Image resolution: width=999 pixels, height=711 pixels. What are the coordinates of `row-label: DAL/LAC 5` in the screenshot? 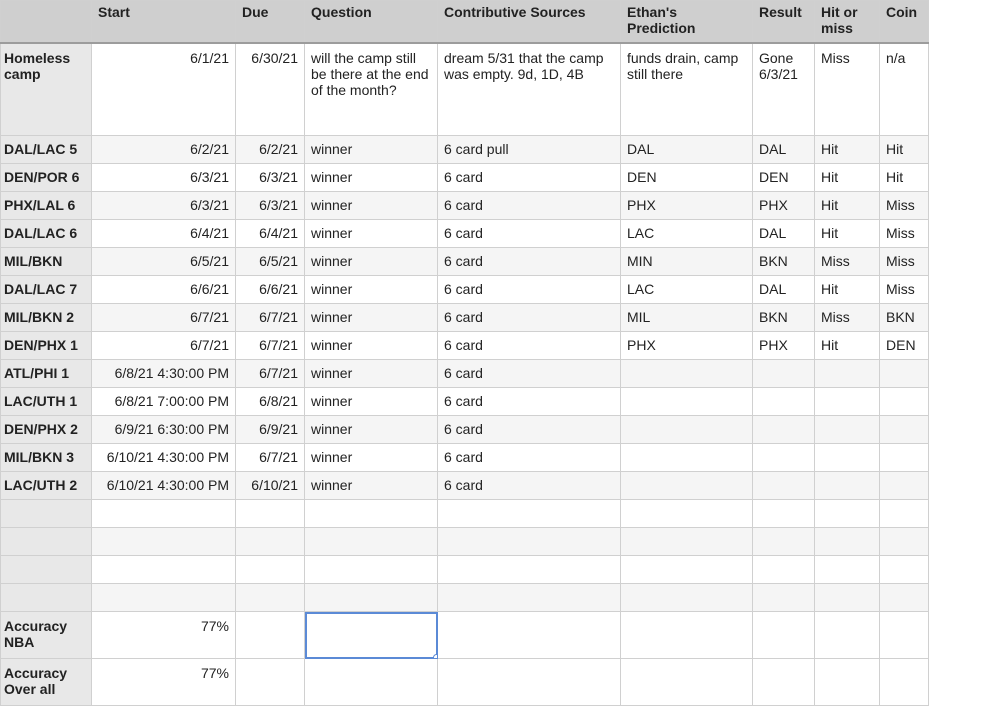 It's located at (46, 149).